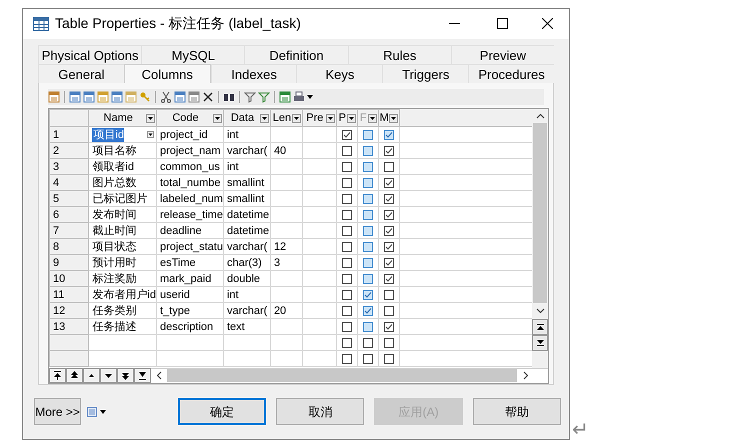 This screenshot has height=448, width=733. Describe the element at coordinates (192, 54) in the screenshot. I see `tab: MySQL` at that location.